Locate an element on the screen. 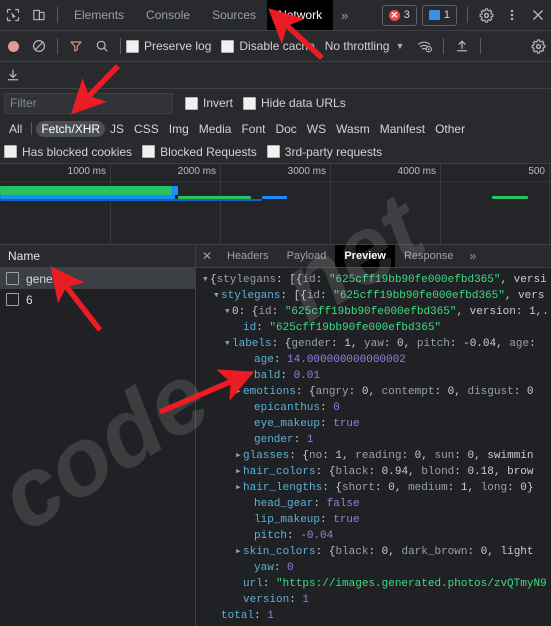  json-line: pitch: -0.04 is located at coordinates (373, 536).